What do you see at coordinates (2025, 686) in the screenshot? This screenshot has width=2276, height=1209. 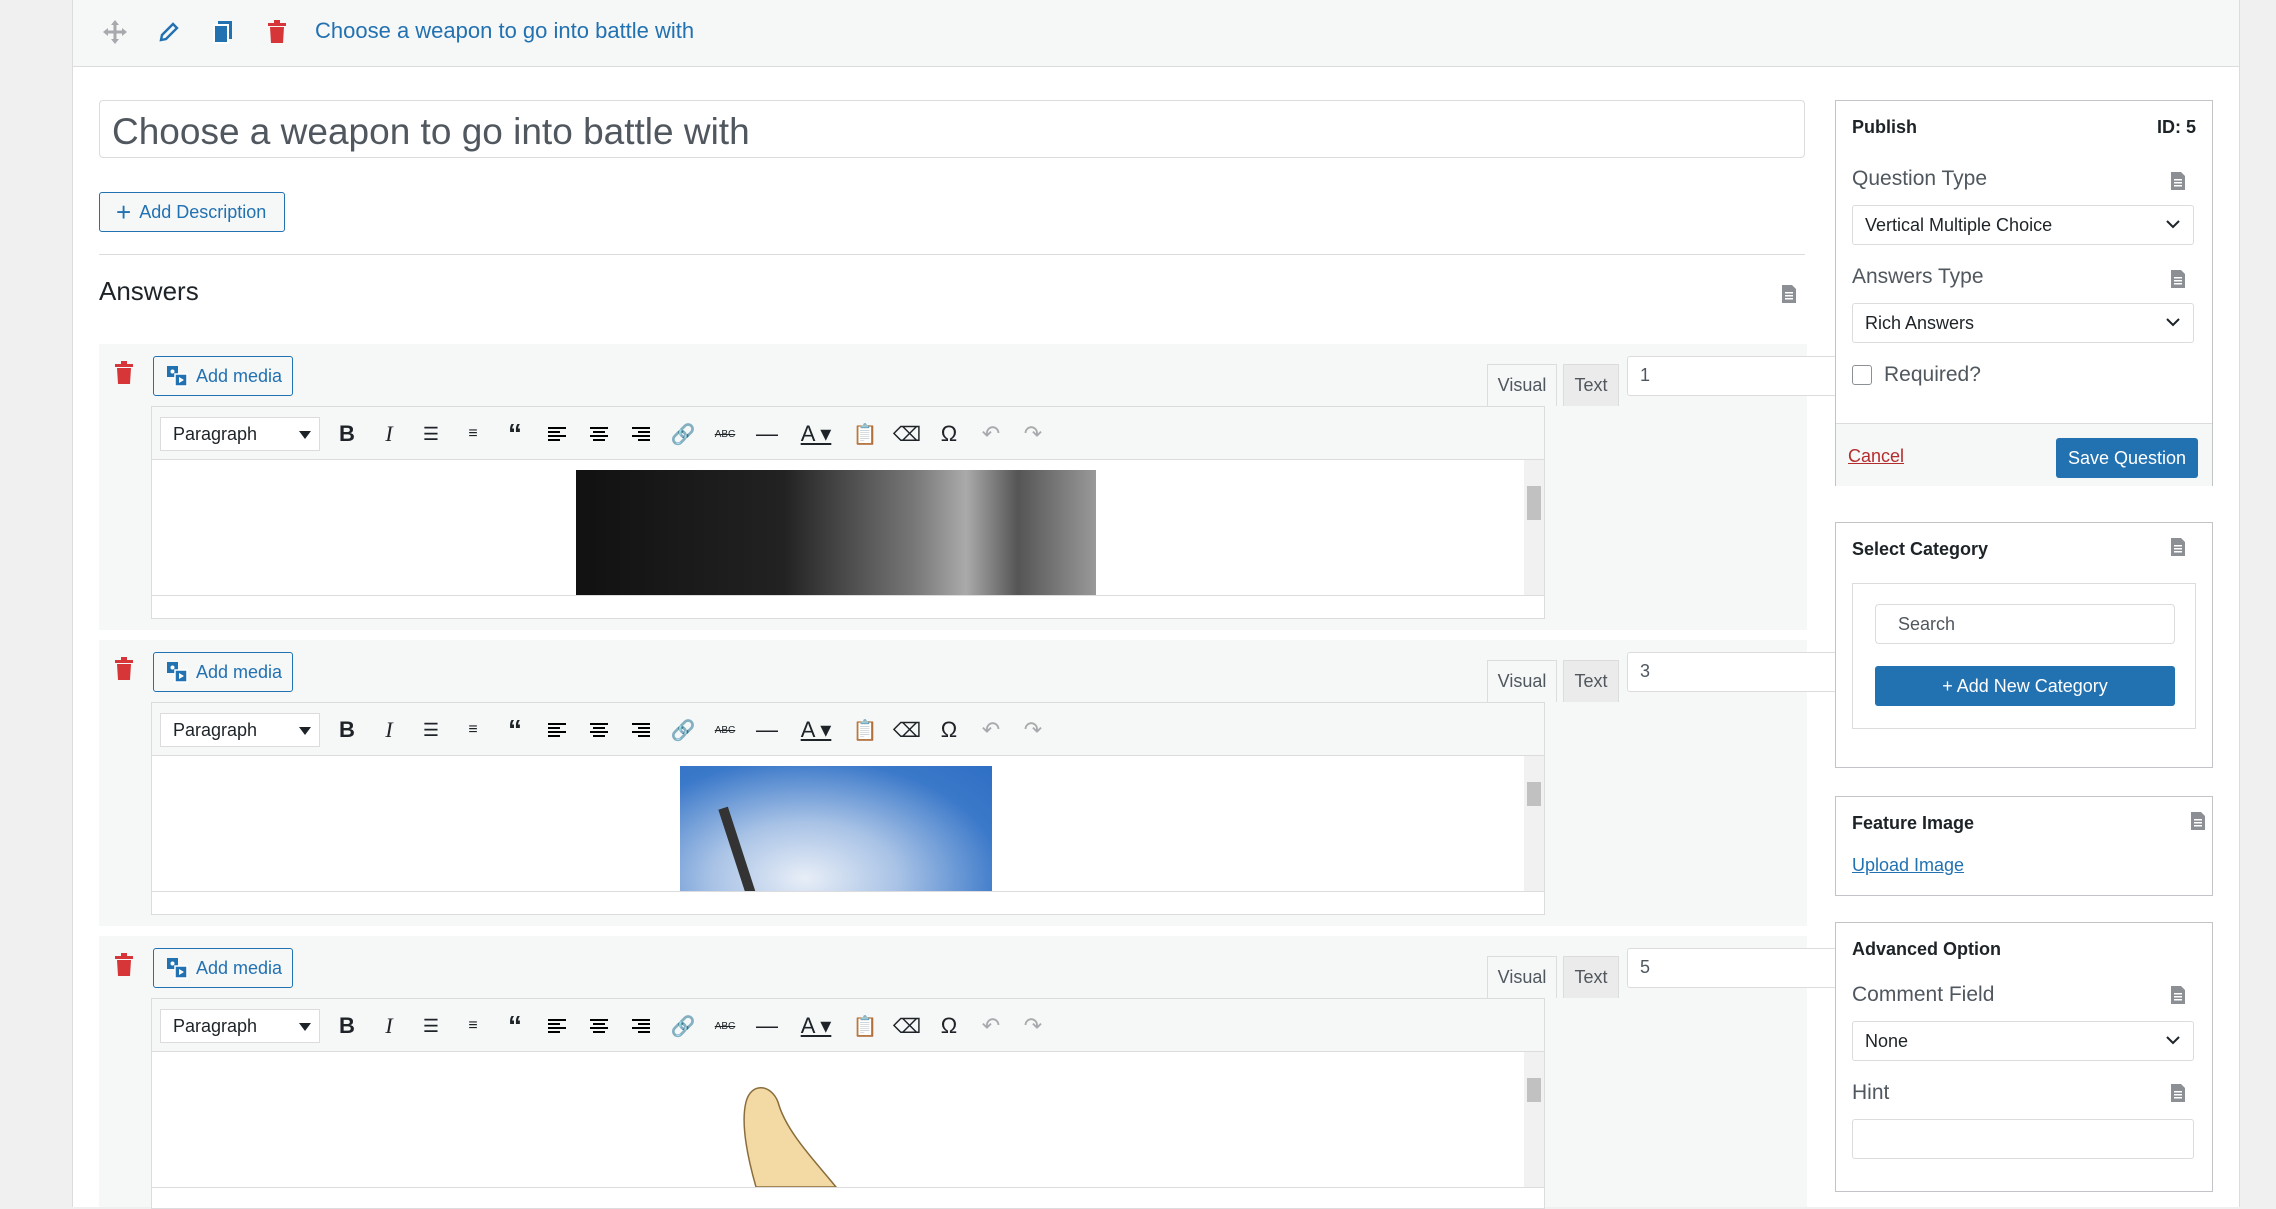 I see `add-new-category-button: + Add New Category` at bounding box center [2025, 686].